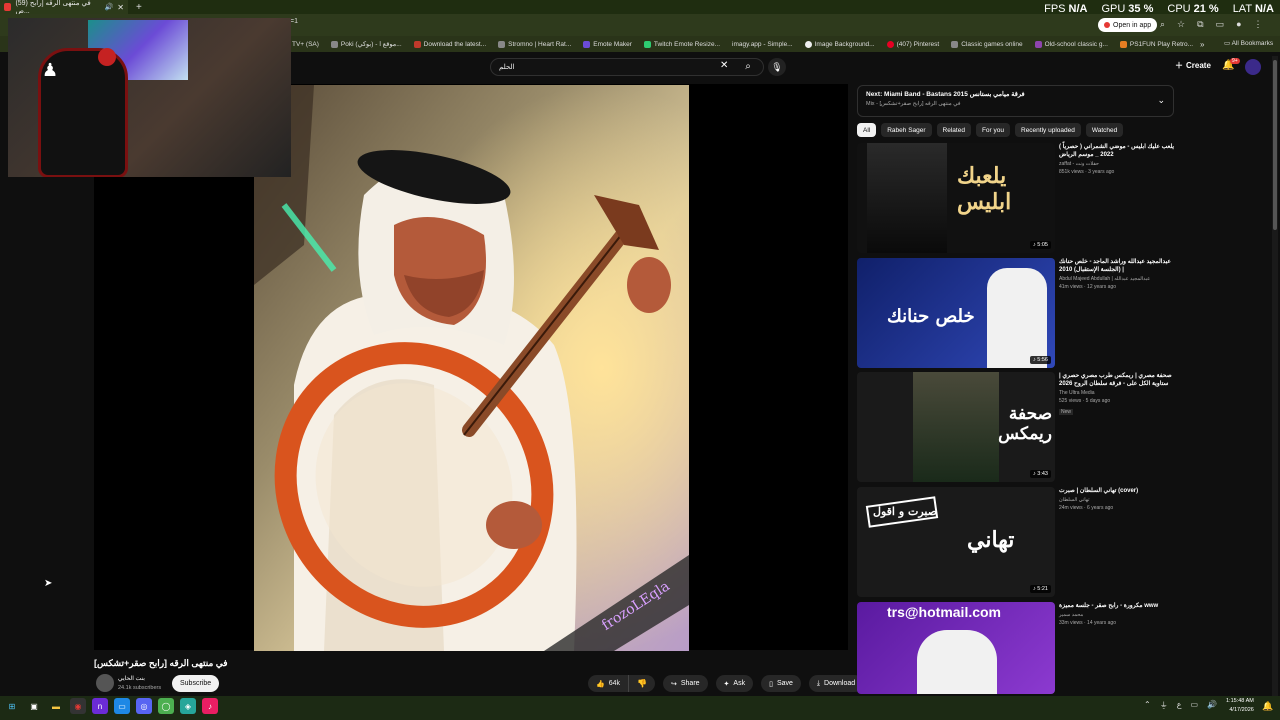  What do you see at coordinates (612, 44) in the screenshot?
I see `bookmark-label: Emote Maker` at bounding box center [612, 44].